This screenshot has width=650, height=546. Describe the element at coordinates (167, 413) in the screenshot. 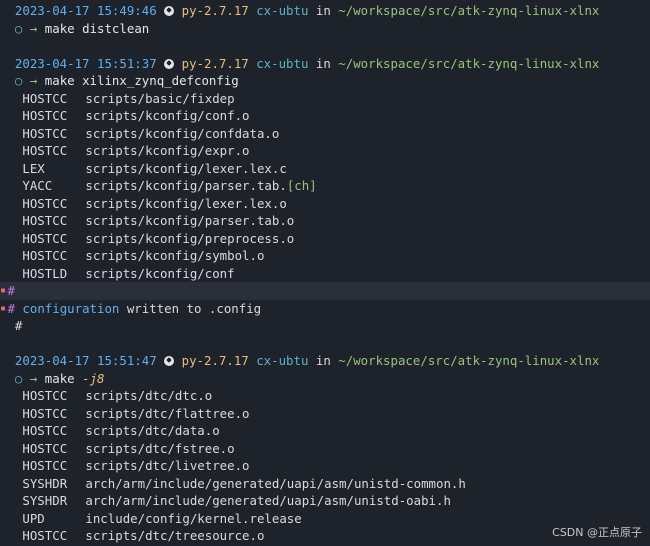

I see `output-text: scripts/dtc/flattree.o` at that location.